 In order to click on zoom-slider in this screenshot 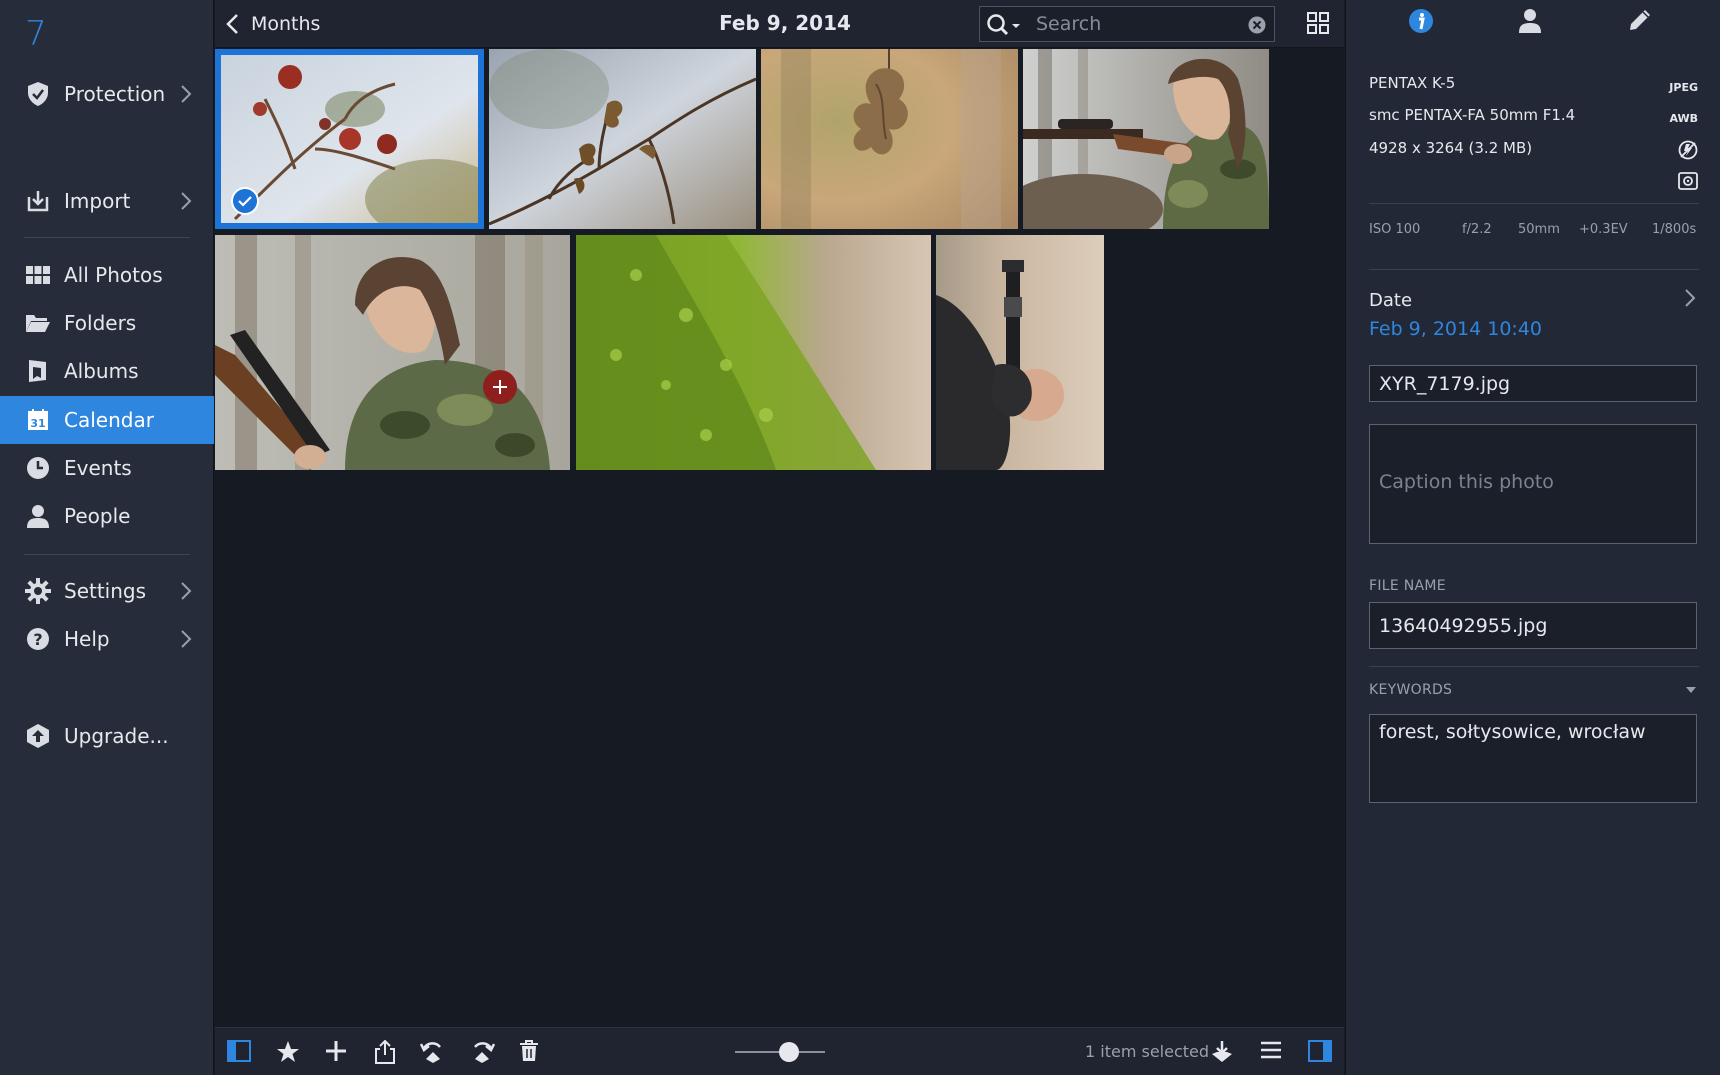, I will do `click(780, 1052)`.